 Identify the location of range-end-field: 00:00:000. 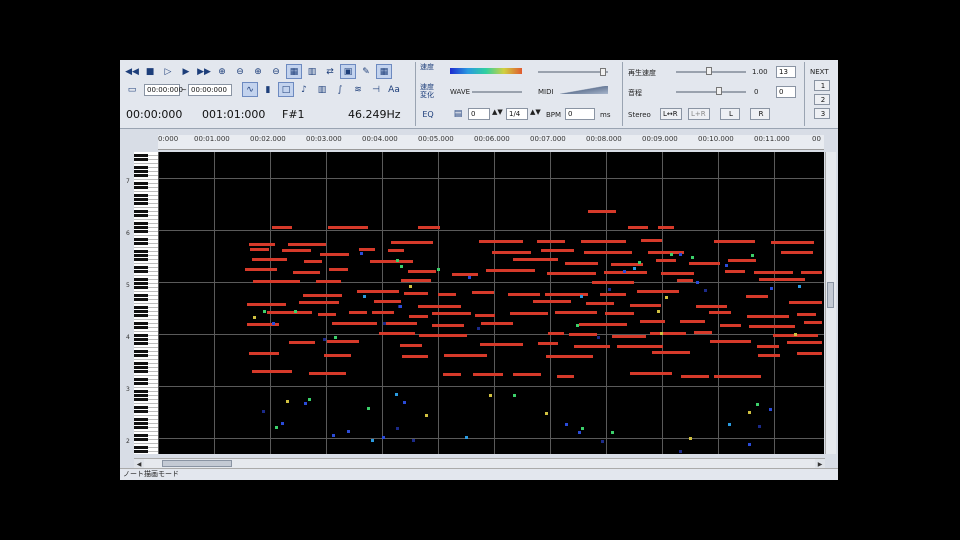
(210, 90).